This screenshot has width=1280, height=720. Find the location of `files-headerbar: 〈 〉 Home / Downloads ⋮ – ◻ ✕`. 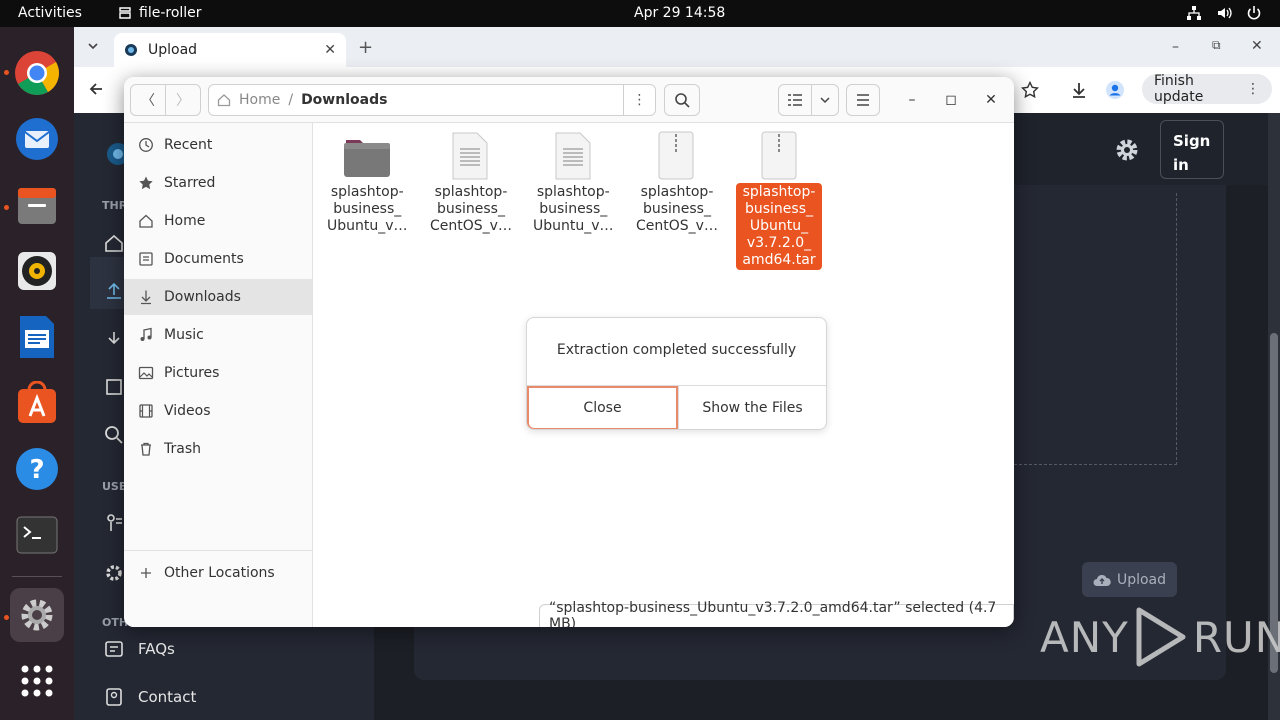

files-headerbar: 〈 〉 Home / Downloads ⋮ – ◻ ✕ is located at coordinates (569, 100).